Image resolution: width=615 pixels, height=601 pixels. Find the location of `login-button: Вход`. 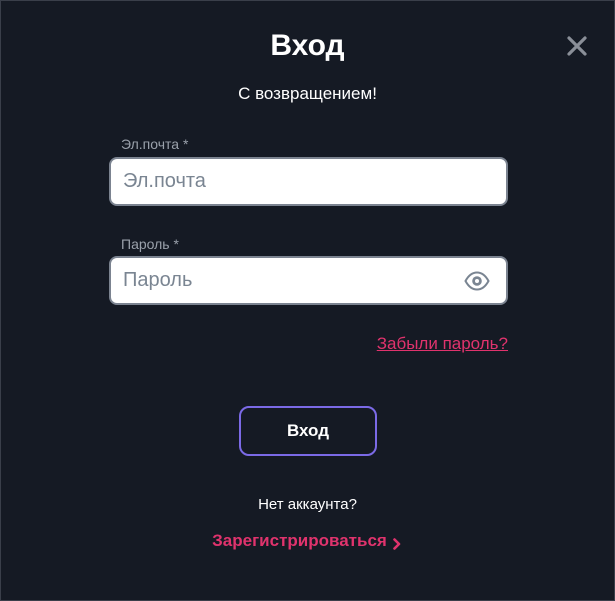

login-button: Вход is located at coordinates (308, 431).